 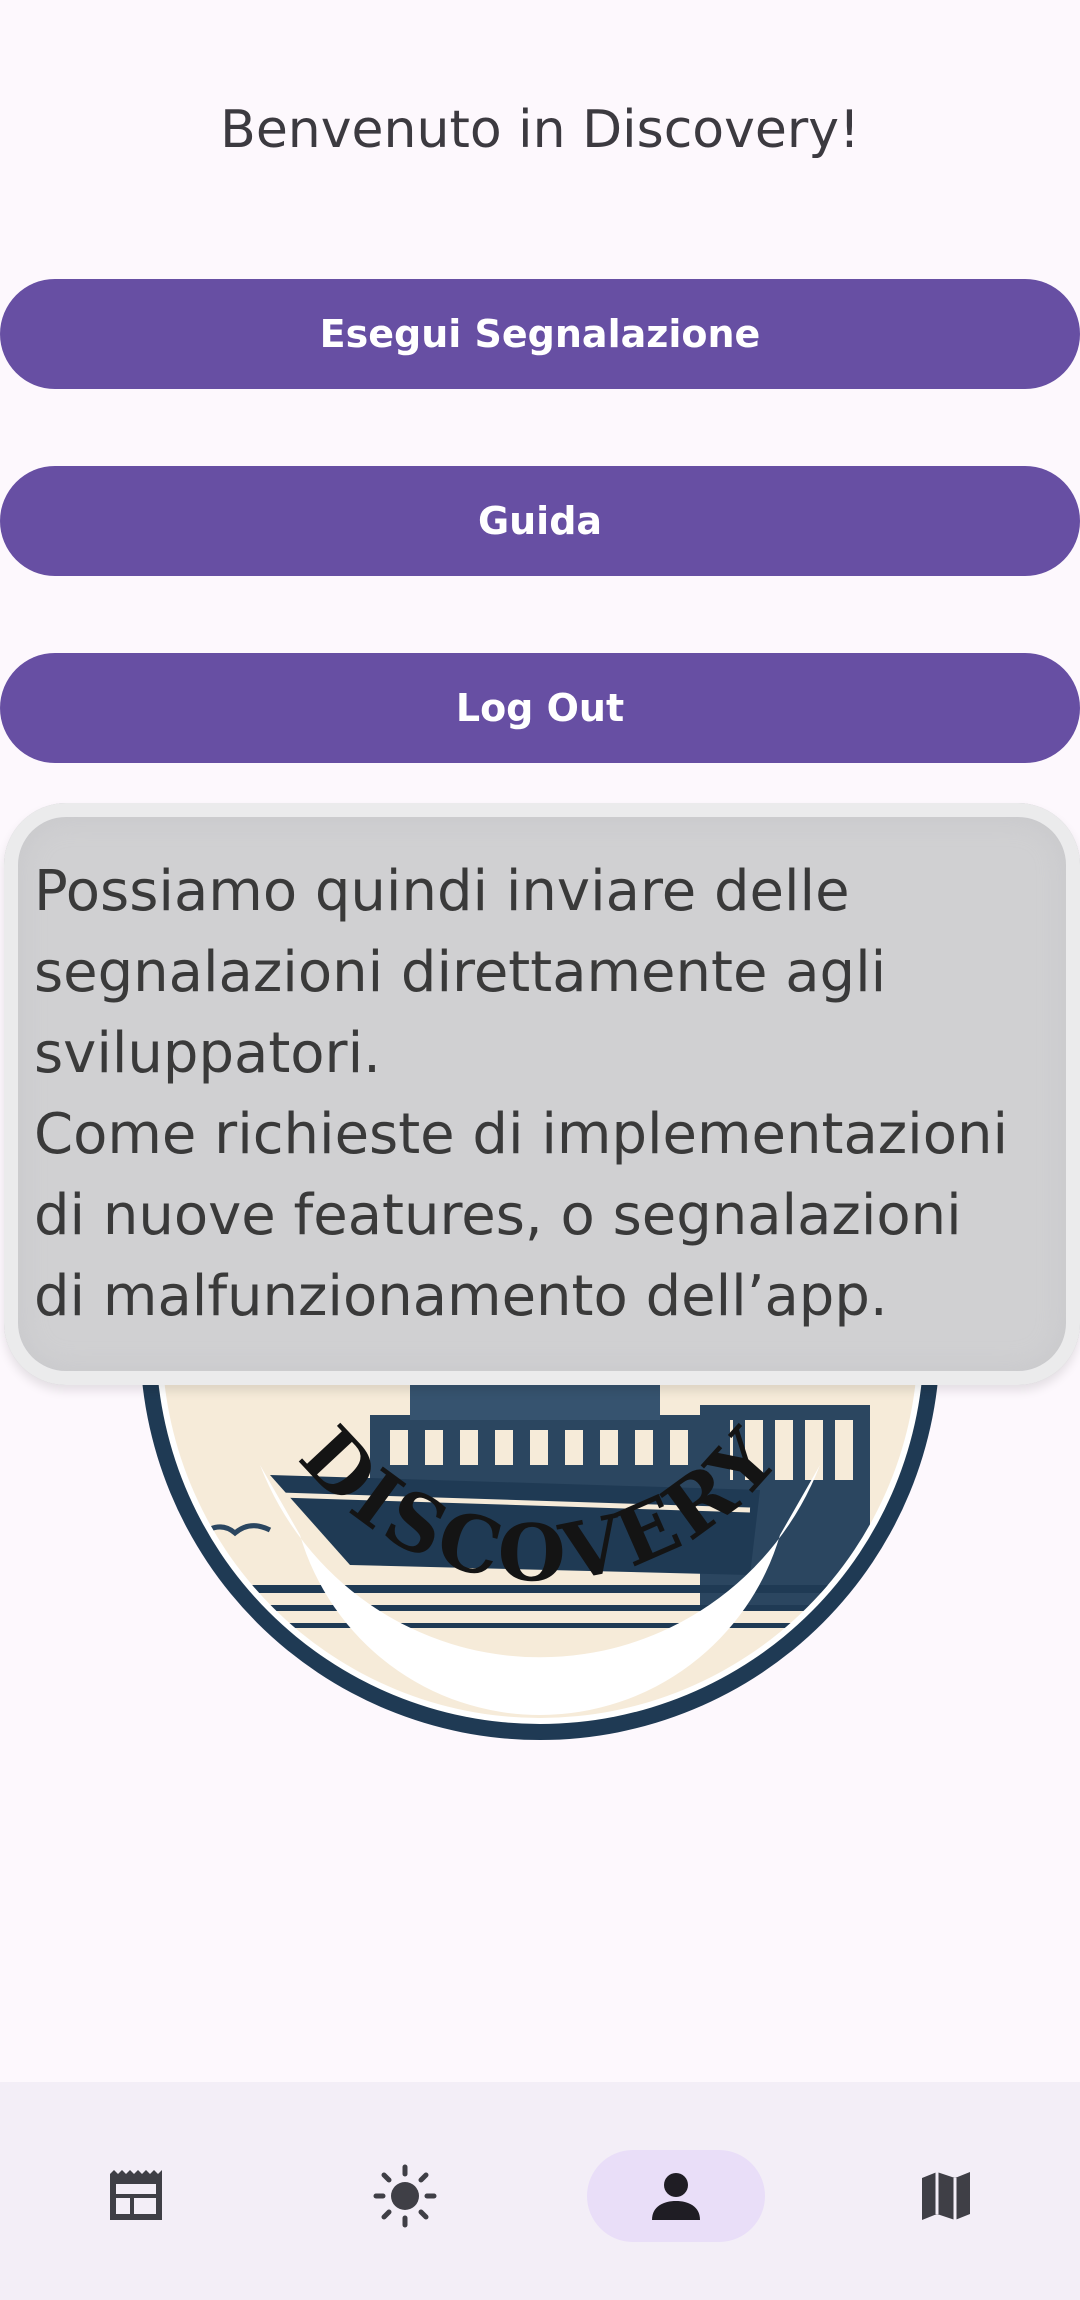 I want to click on nav-item-news, so click(x=136, y=2196).